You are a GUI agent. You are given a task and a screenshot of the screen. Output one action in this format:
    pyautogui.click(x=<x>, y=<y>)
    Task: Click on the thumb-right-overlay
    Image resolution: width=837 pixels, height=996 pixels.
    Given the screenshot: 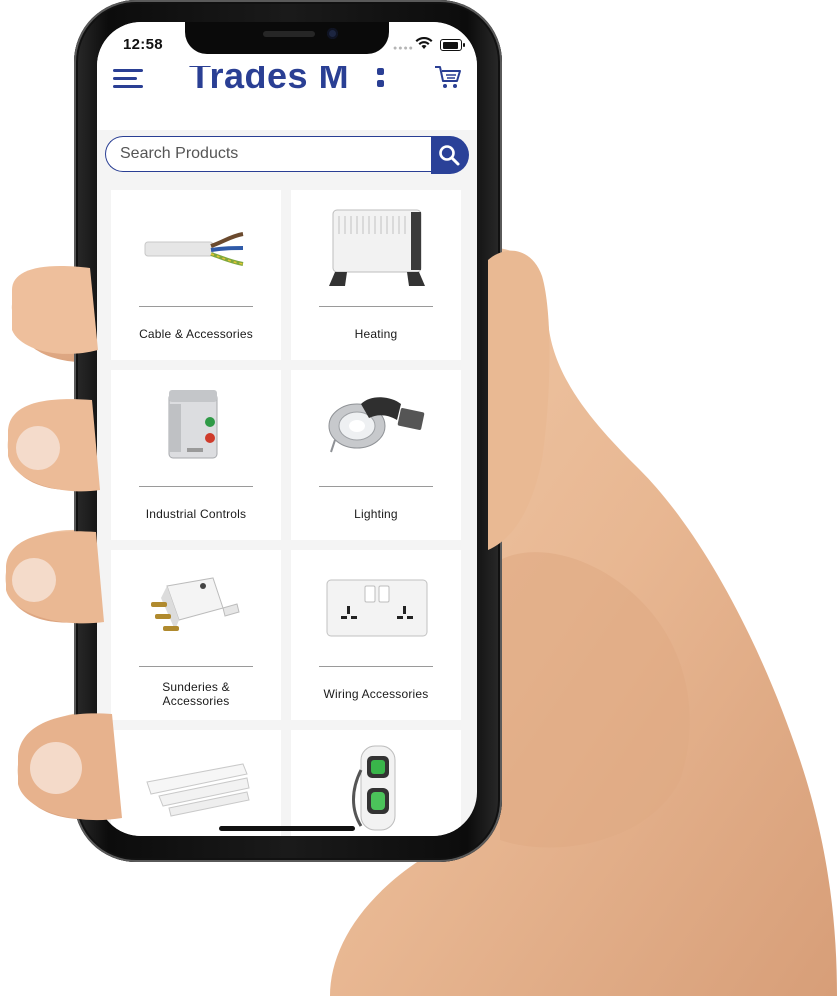 What is the action you would take?
    pyautogui.click(x=519, y=400)
    